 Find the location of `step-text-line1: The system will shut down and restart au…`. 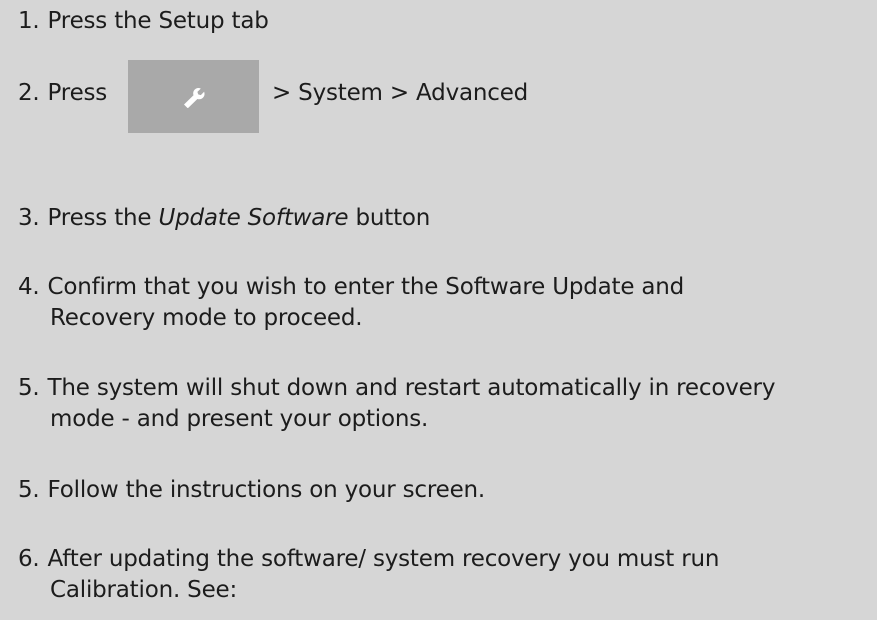

step-text-line1: The system will shut down and restart au… is located at coordinates (411, 388).